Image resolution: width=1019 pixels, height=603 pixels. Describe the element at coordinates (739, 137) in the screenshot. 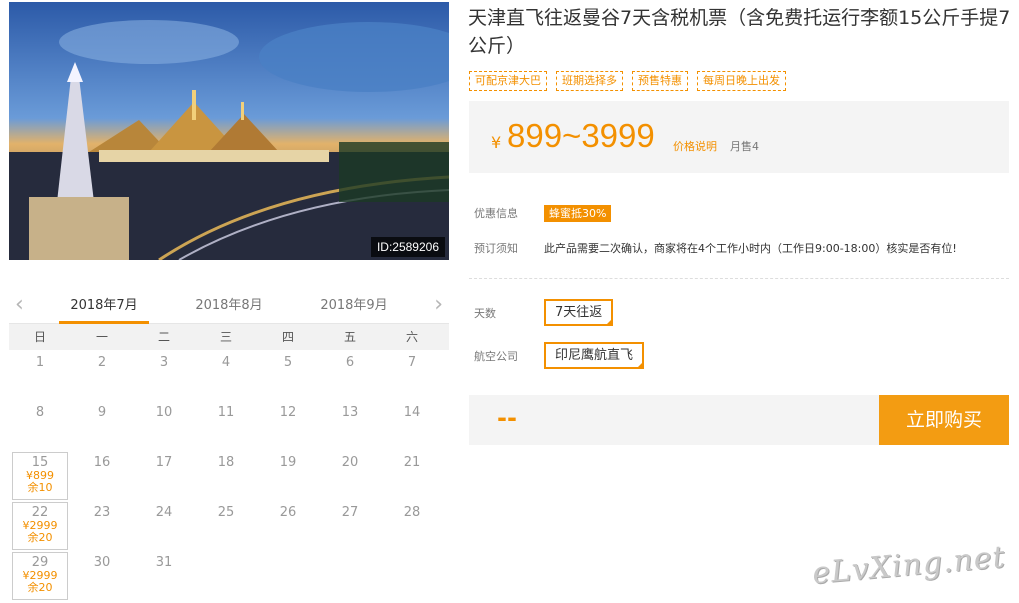

I see `price-panel: ¥ 899~3999 价格说明 月售4` at that location.